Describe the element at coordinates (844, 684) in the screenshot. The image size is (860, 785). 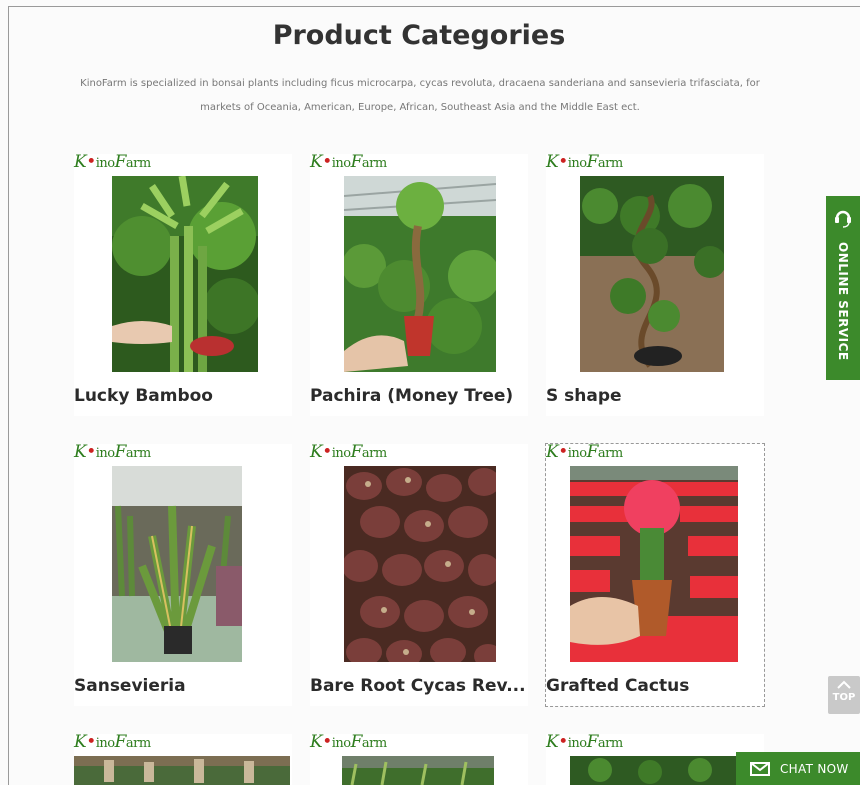
I see `chevron-up-icon` at that location.